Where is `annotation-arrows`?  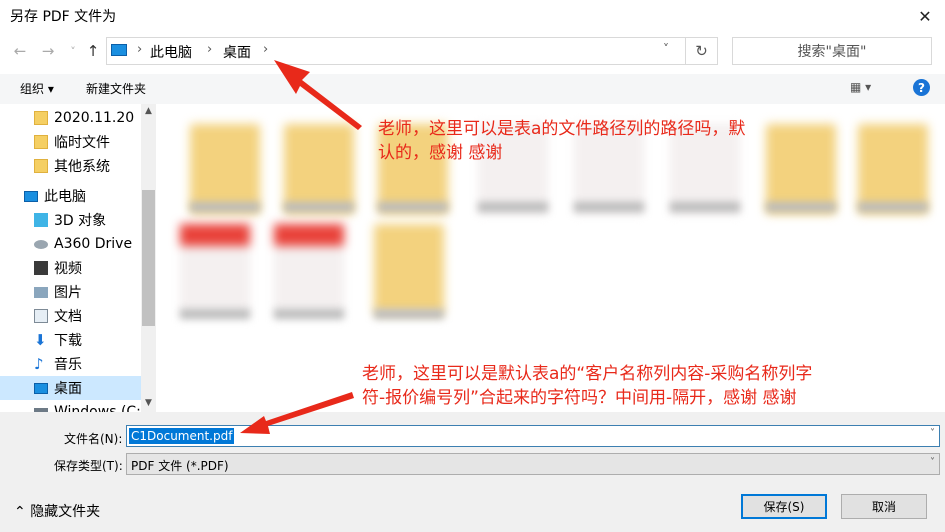 annotation-arrows is located at coordinates (301, 247).